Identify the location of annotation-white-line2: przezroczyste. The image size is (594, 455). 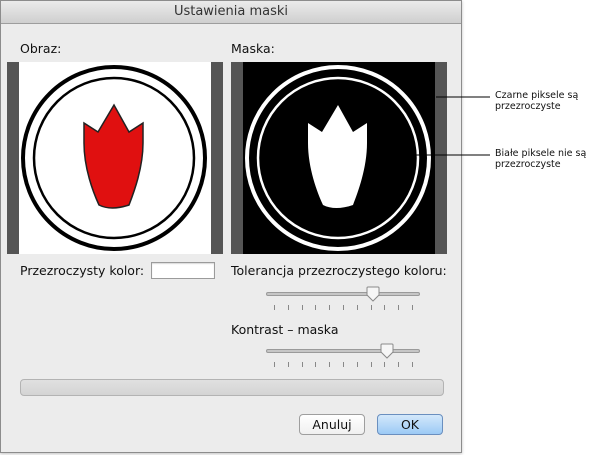
(528, 164).